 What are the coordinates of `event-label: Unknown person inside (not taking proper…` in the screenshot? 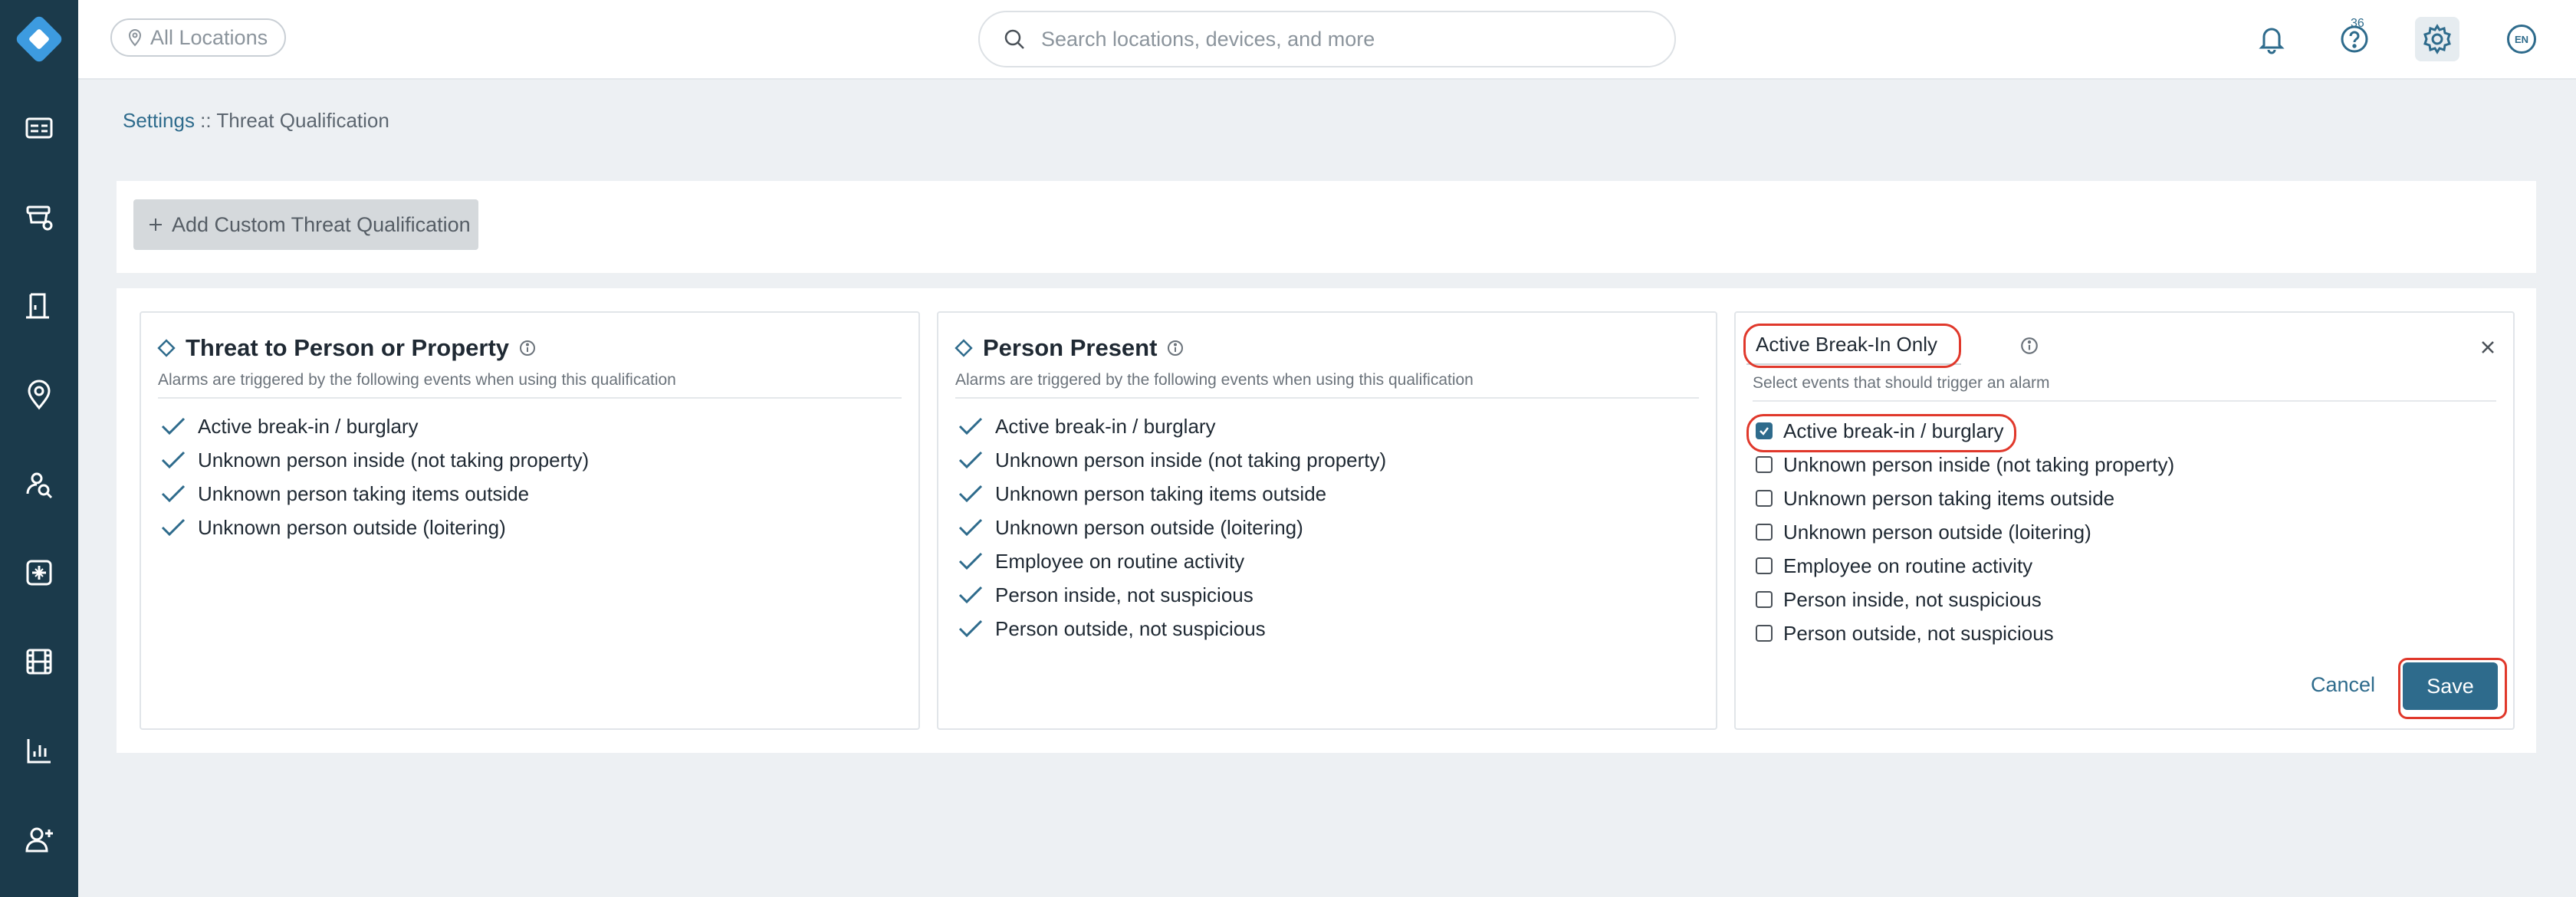 It's located at (1191, 460).